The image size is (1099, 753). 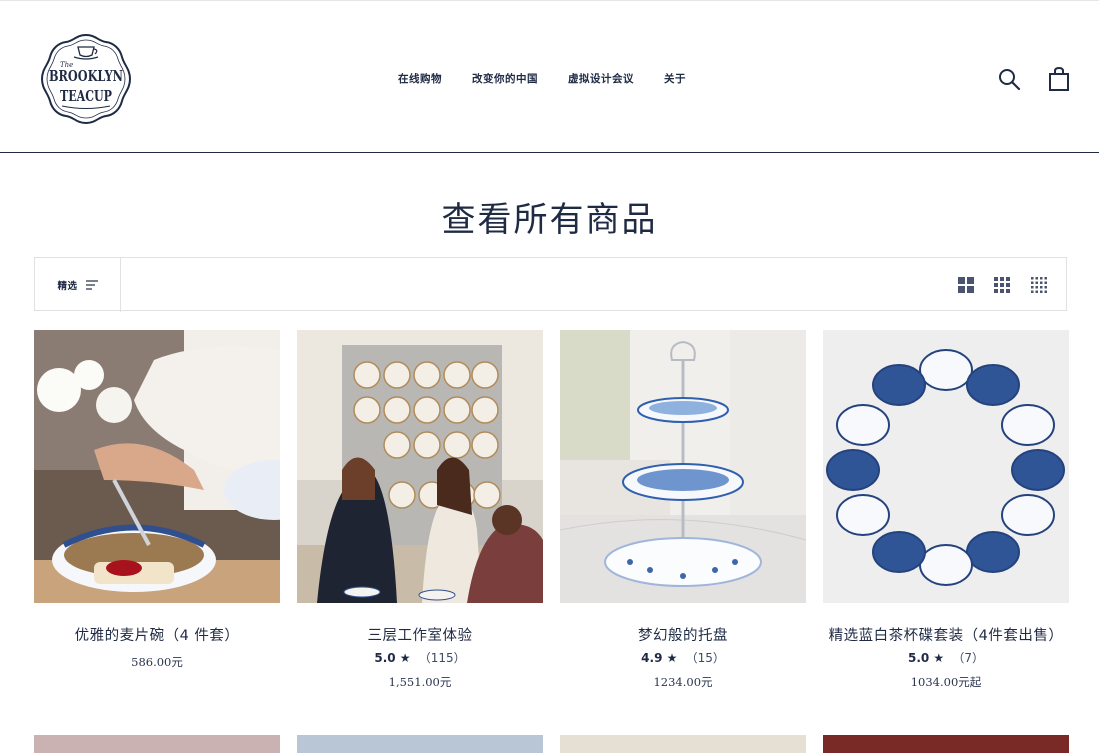 I want to click on product-card: 精选蓝白茶杯碟套装（4件套出售） 5.0 ★ （7） 1034.00元起, so click(x=946, y=512).